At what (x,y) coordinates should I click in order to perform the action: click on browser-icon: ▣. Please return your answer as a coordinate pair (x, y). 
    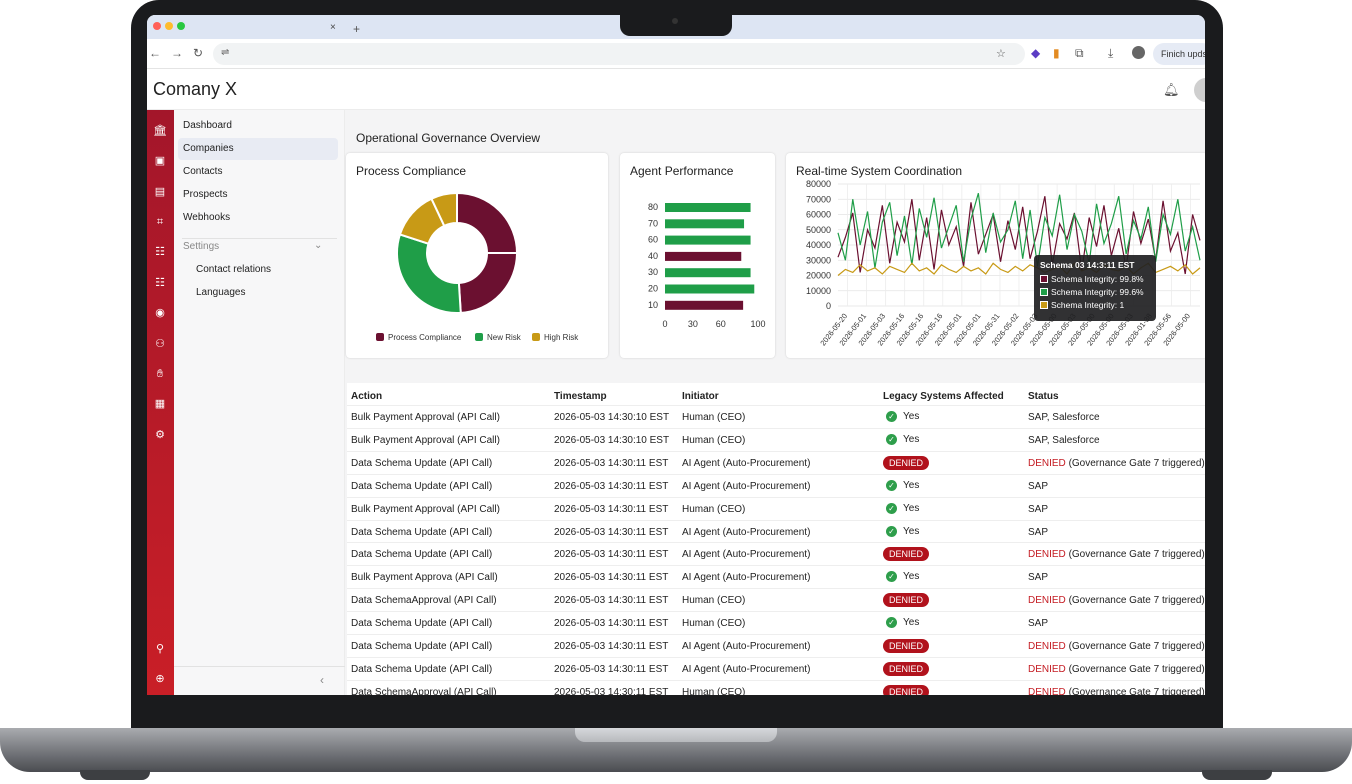
    Looking at the image, I should click on (160, 161).